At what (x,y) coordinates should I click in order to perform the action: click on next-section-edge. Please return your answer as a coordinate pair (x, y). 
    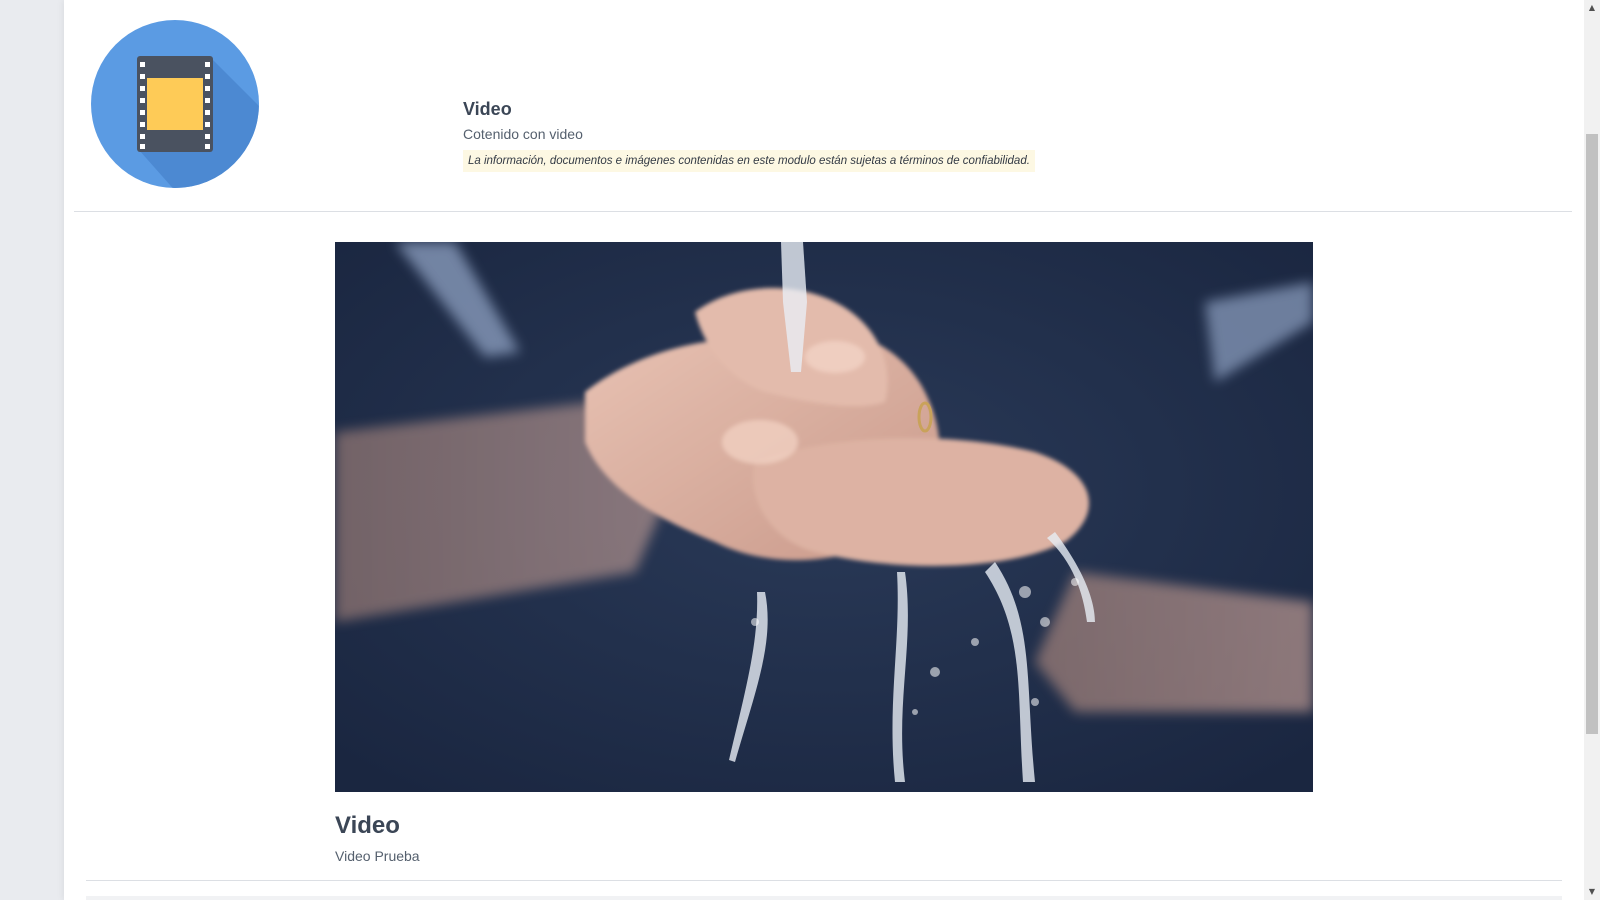
    Looking at the image, I should click on (824, 898).